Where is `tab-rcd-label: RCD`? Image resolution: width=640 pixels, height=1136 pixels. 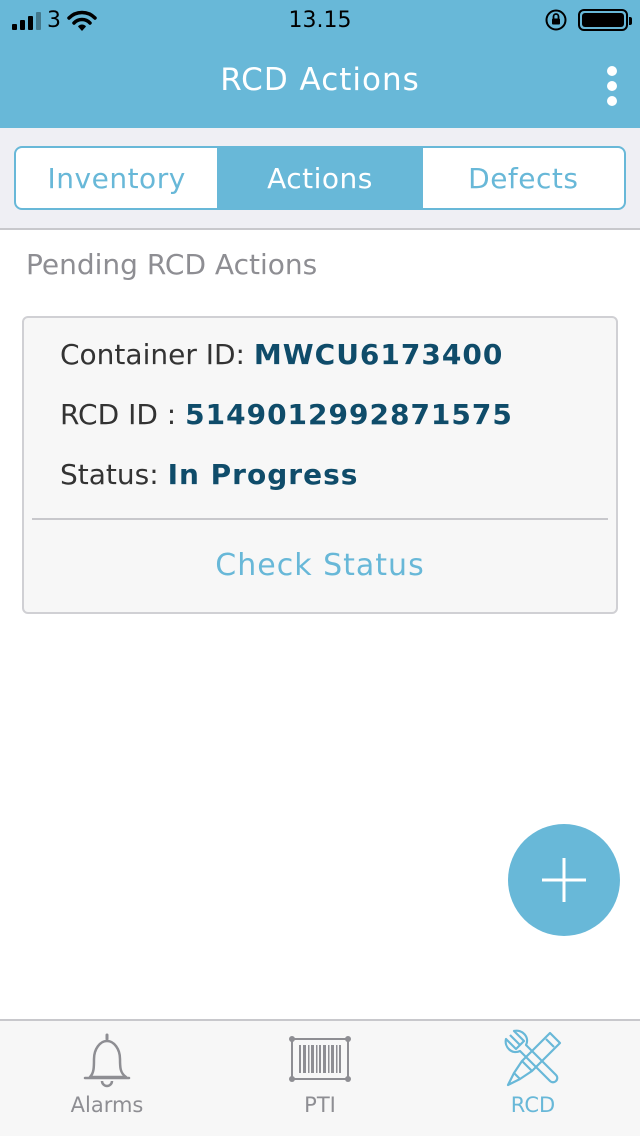 tab-rcd-label: RCD is located at coordinates (533, 1105).